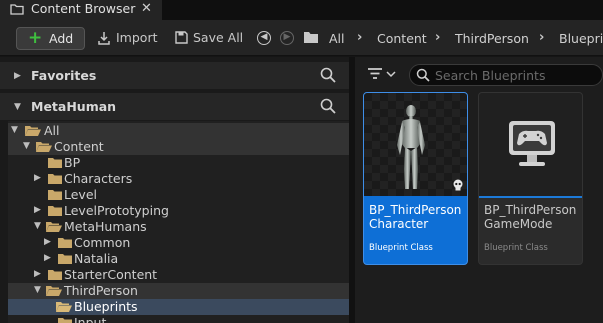  I want to click on tree-item-label: Common, so click(102, 242).